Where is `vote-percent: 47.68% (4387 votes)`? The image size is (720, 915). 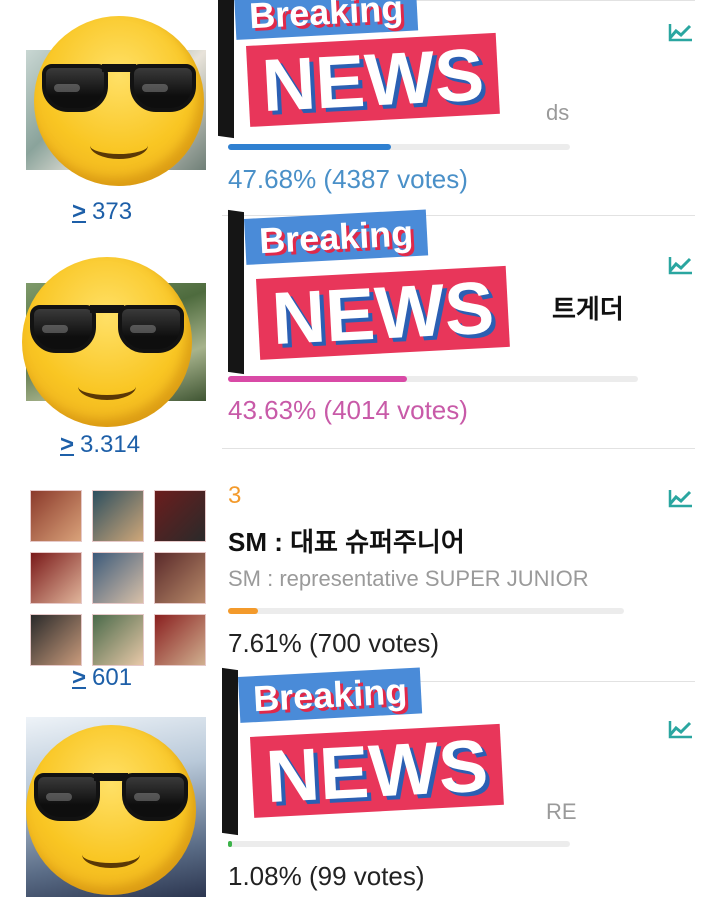
vote-percent: 47.68% (4387 votes) is located at coordinates (348, 179).